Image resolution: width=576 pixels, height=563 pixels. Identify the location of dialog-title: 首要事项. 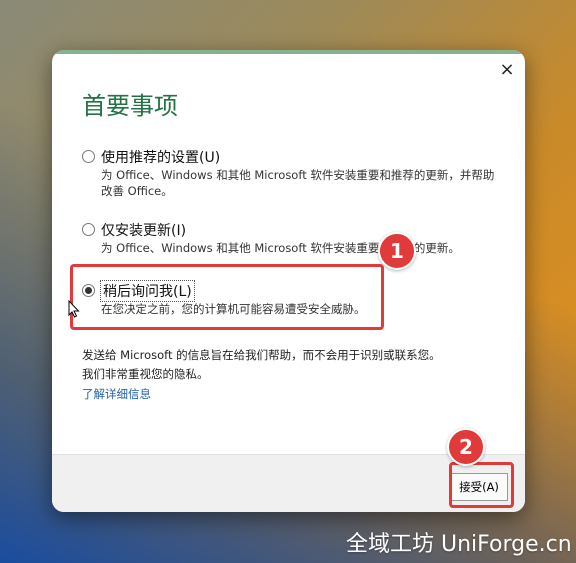
(130, 106).